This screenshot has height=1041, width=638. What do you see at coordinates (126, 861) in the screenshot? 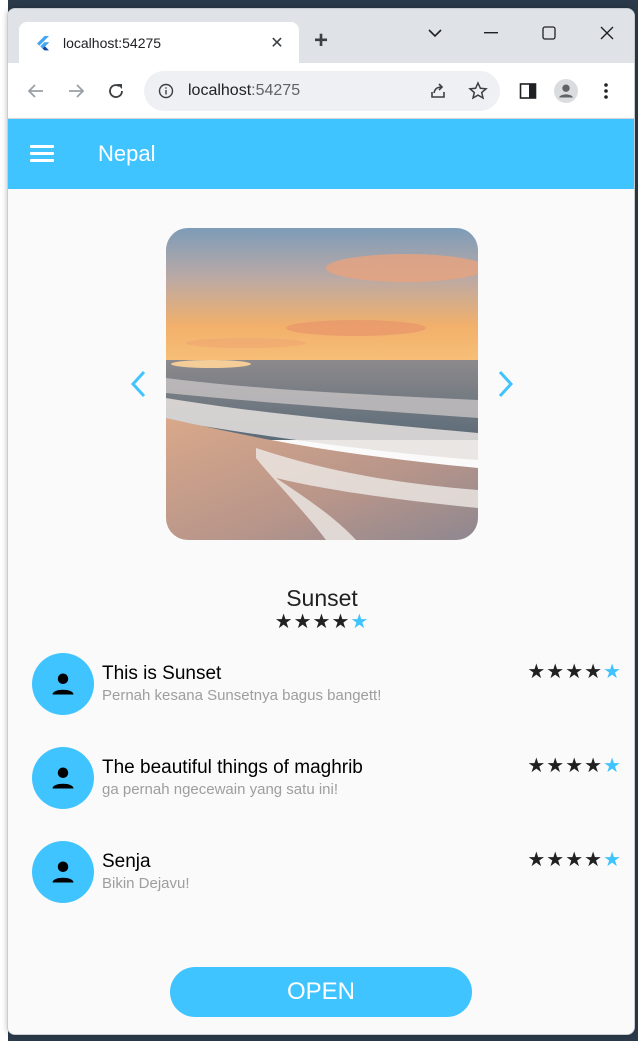
I see `review-title: Senja` at bounding box center [126, 861].